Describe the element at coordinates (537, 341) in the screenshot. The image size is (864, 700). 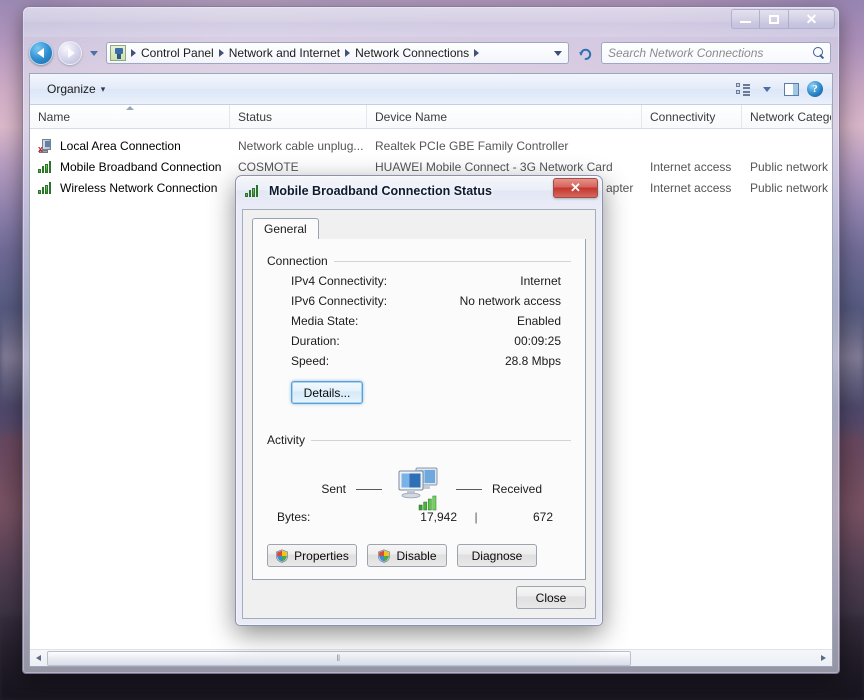
I see `field-value: 00:09:25` at that location.